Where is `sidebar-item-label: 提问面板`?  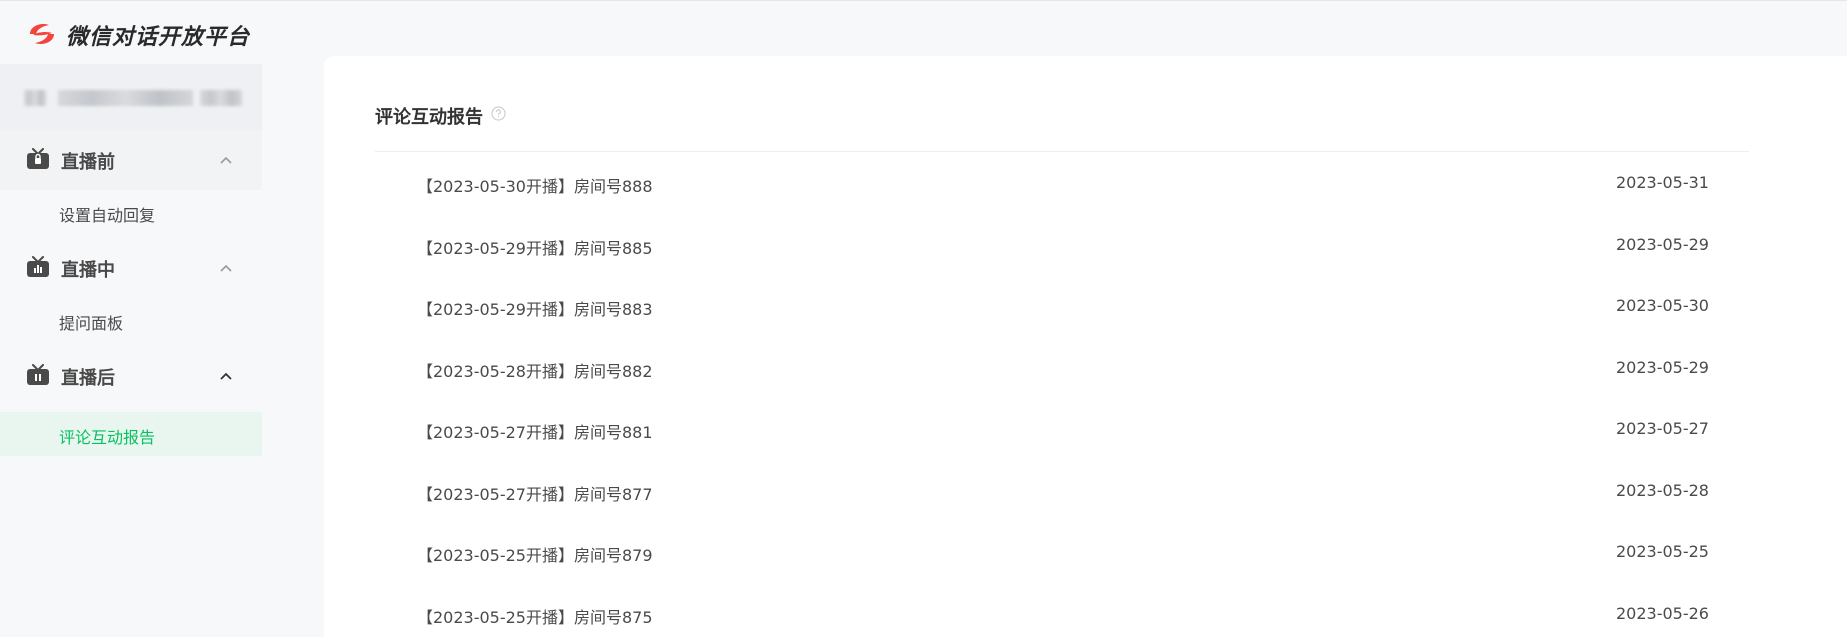
sidebar-item-label: 提问面板 is located at coordinates (91, 323).